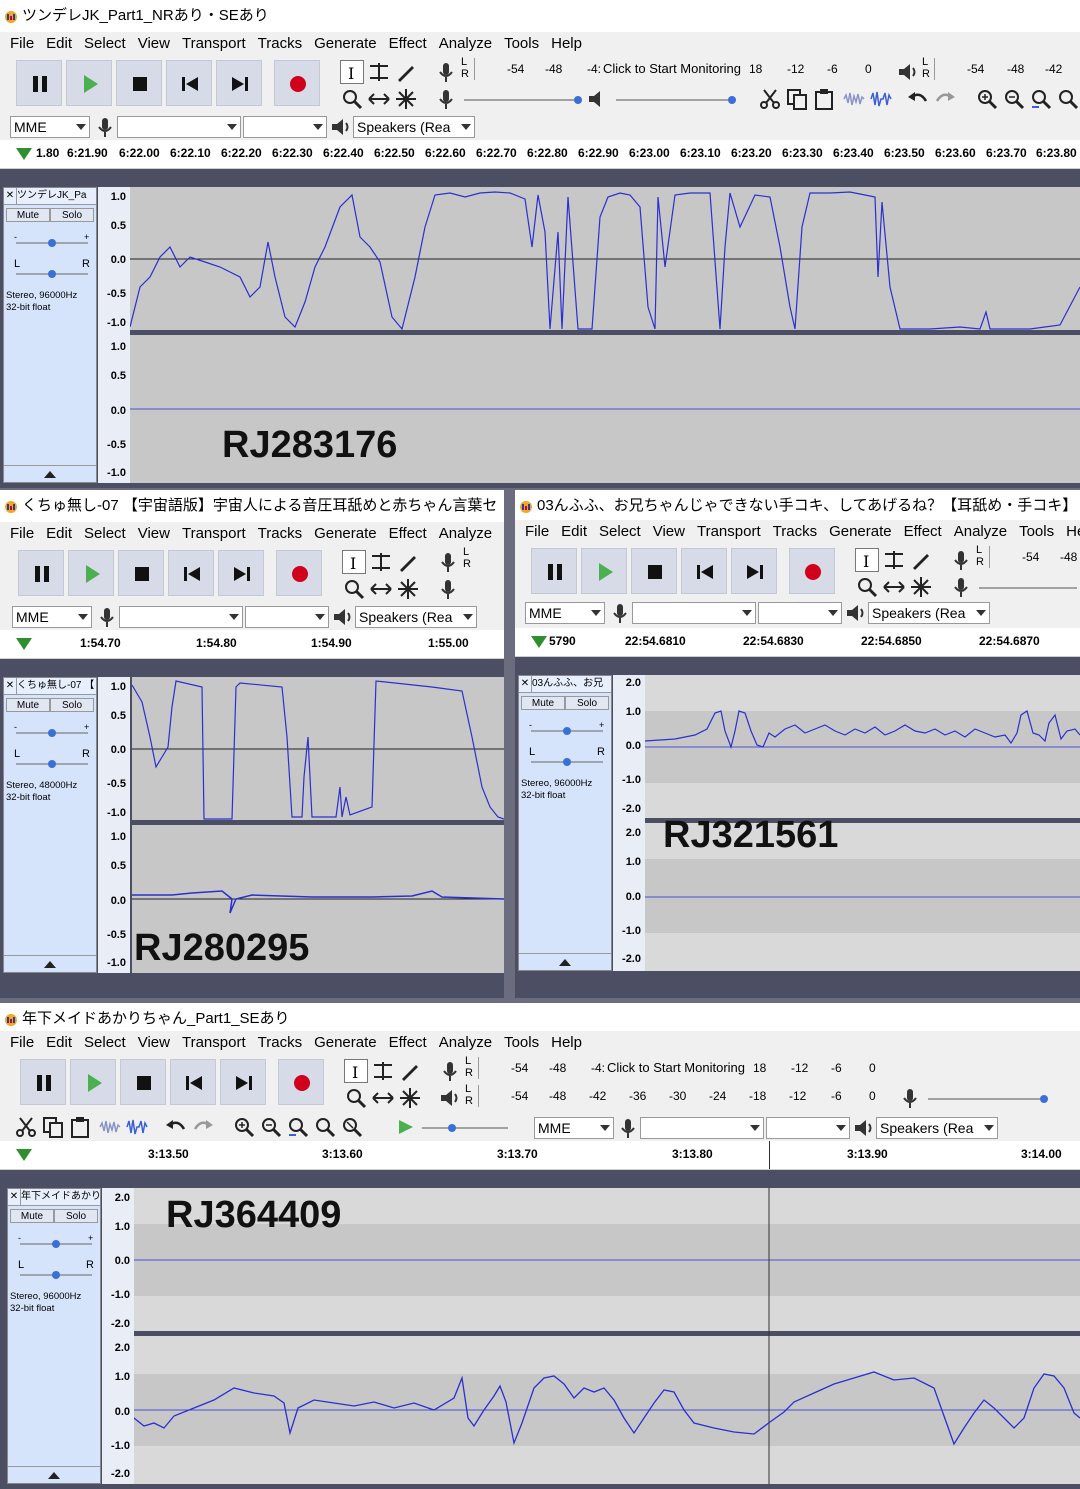  I want to click on track-name: 03んふふ、お兄, so click(567, 683).